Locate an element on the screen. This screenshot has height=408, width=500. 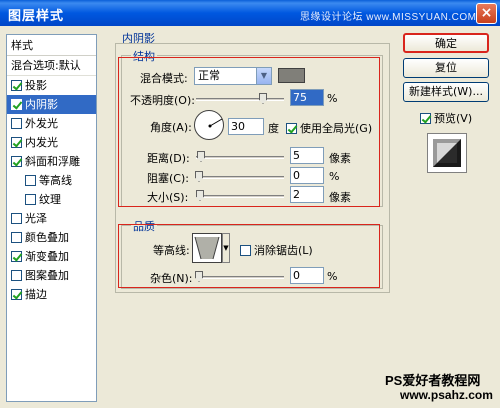
style-item: 描边 is located at coordinates (51, 294).